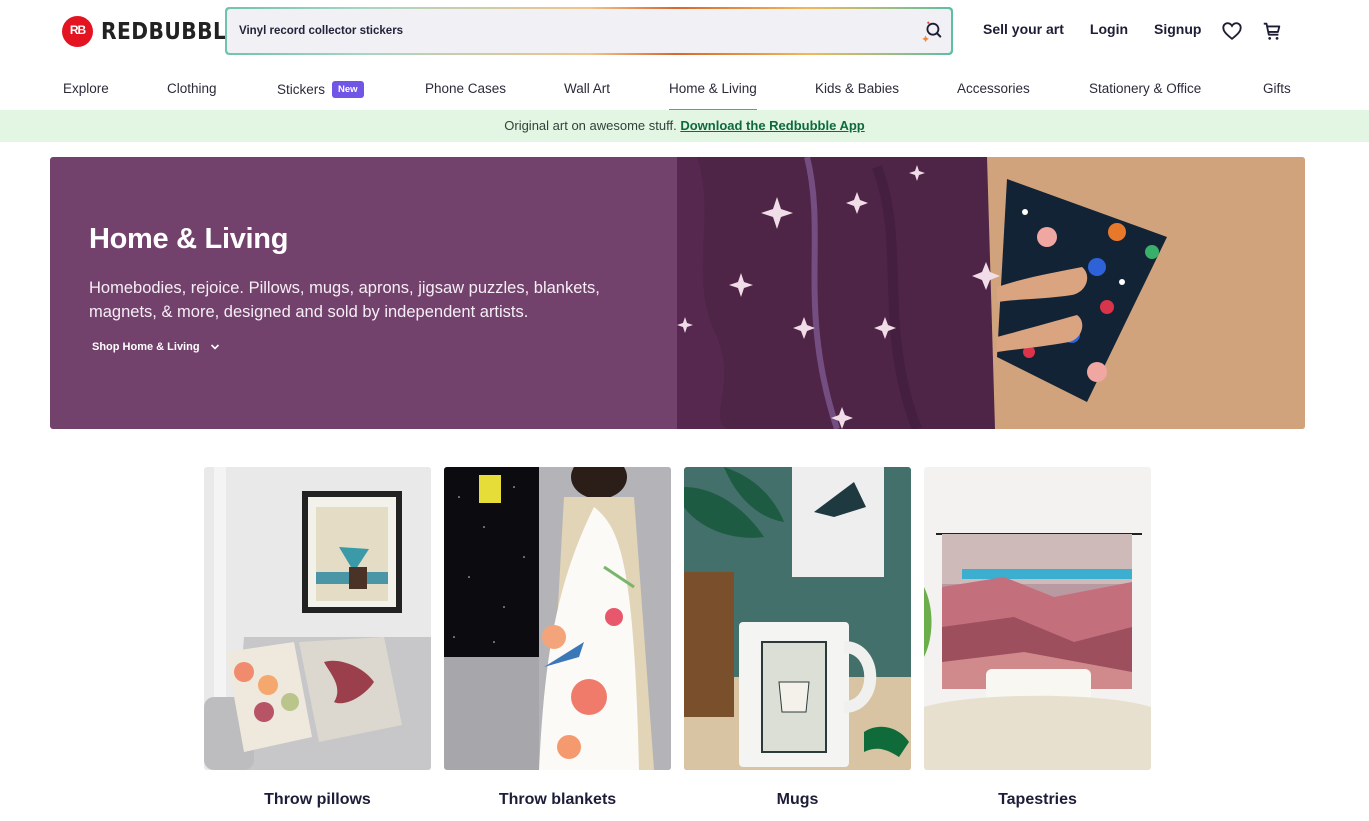 The width and height of the screenshot is (1369, 821). I want to click on product-tile-throw-pillows: Throw pillows, so click(317, 637).